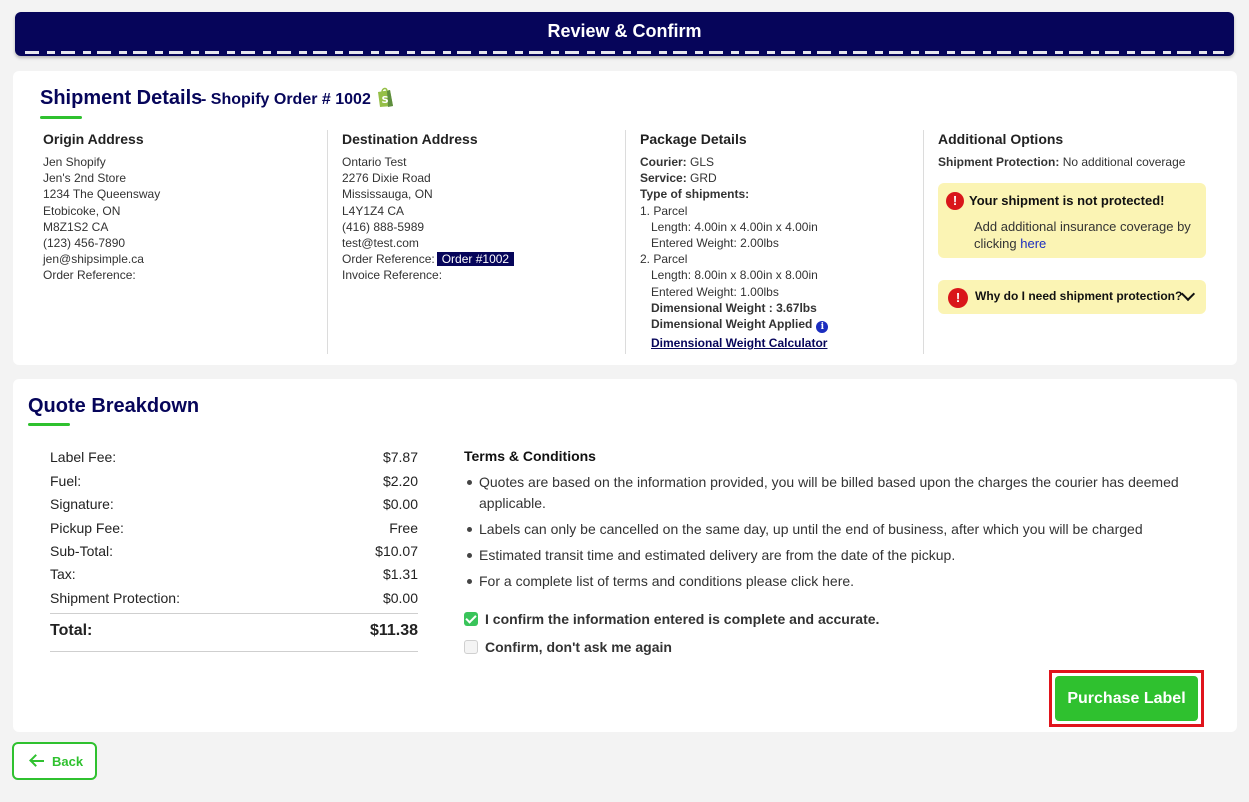 The width and height of the screenshot is (1249, 802). What do you see at coordinates (624, 52) in the screenshot?
I see `header-progress-dashes` at bounding box center [624, 52].